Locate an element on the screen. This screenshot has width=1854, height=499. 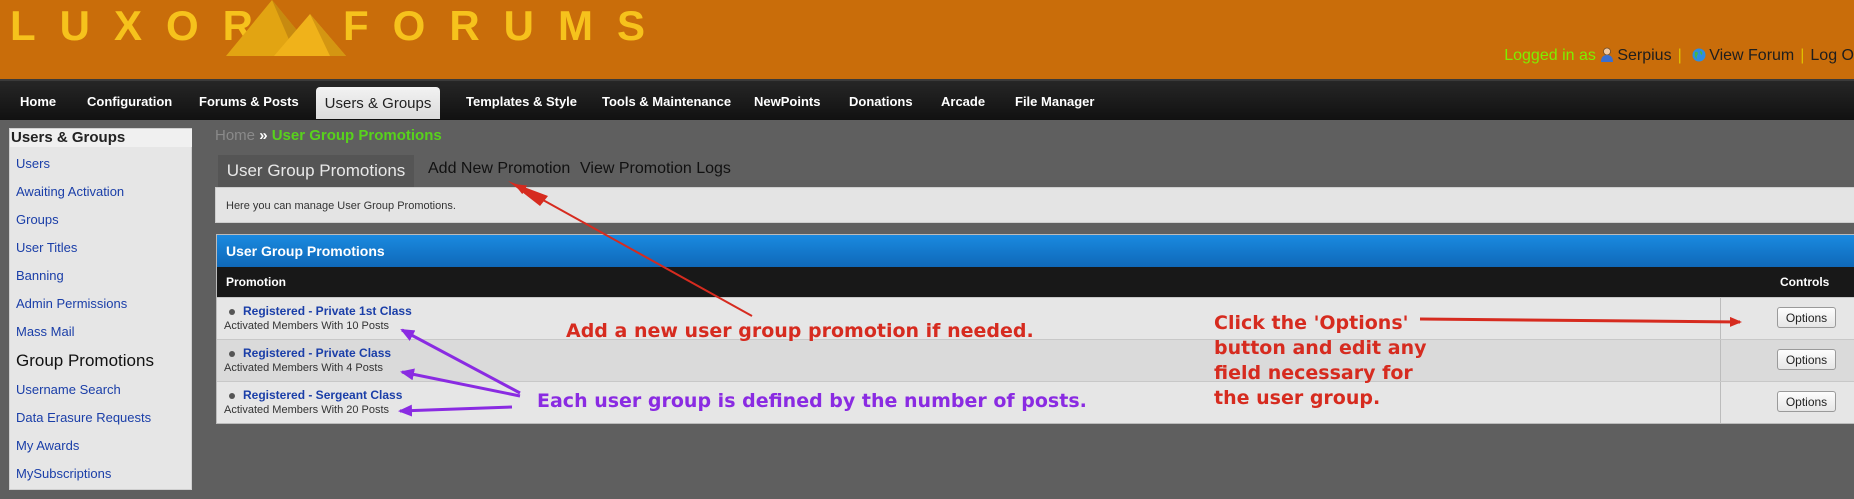
sidebar-item-group-promotions: Group Promotions is located at coordinates (85, 361).